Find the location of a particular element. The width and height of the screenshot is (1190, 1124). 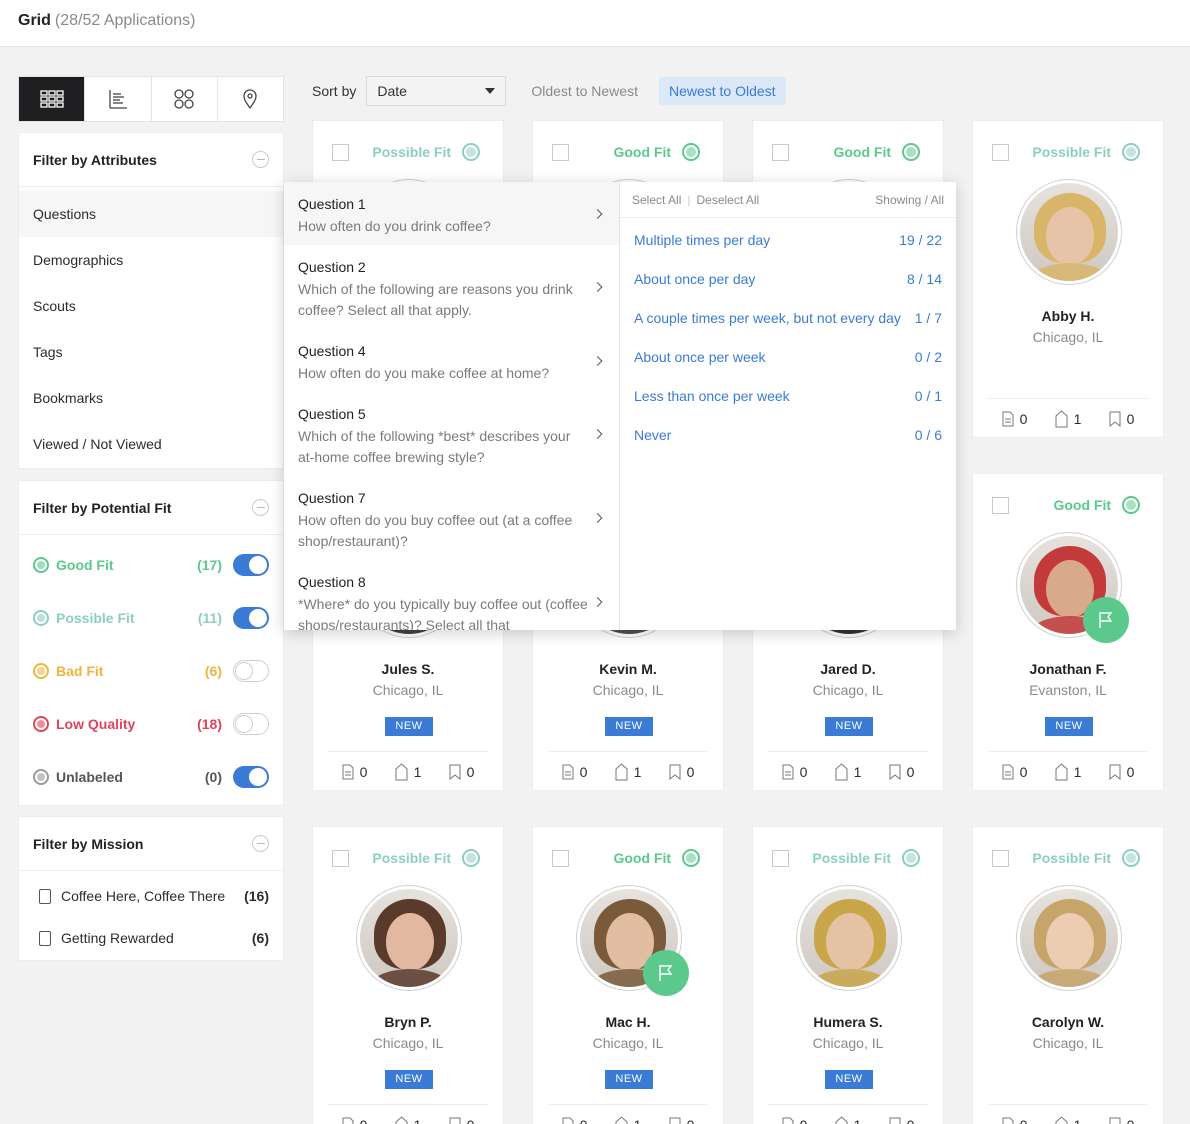

attribute-item-questions: Questions is located at coordinates (151, 214).